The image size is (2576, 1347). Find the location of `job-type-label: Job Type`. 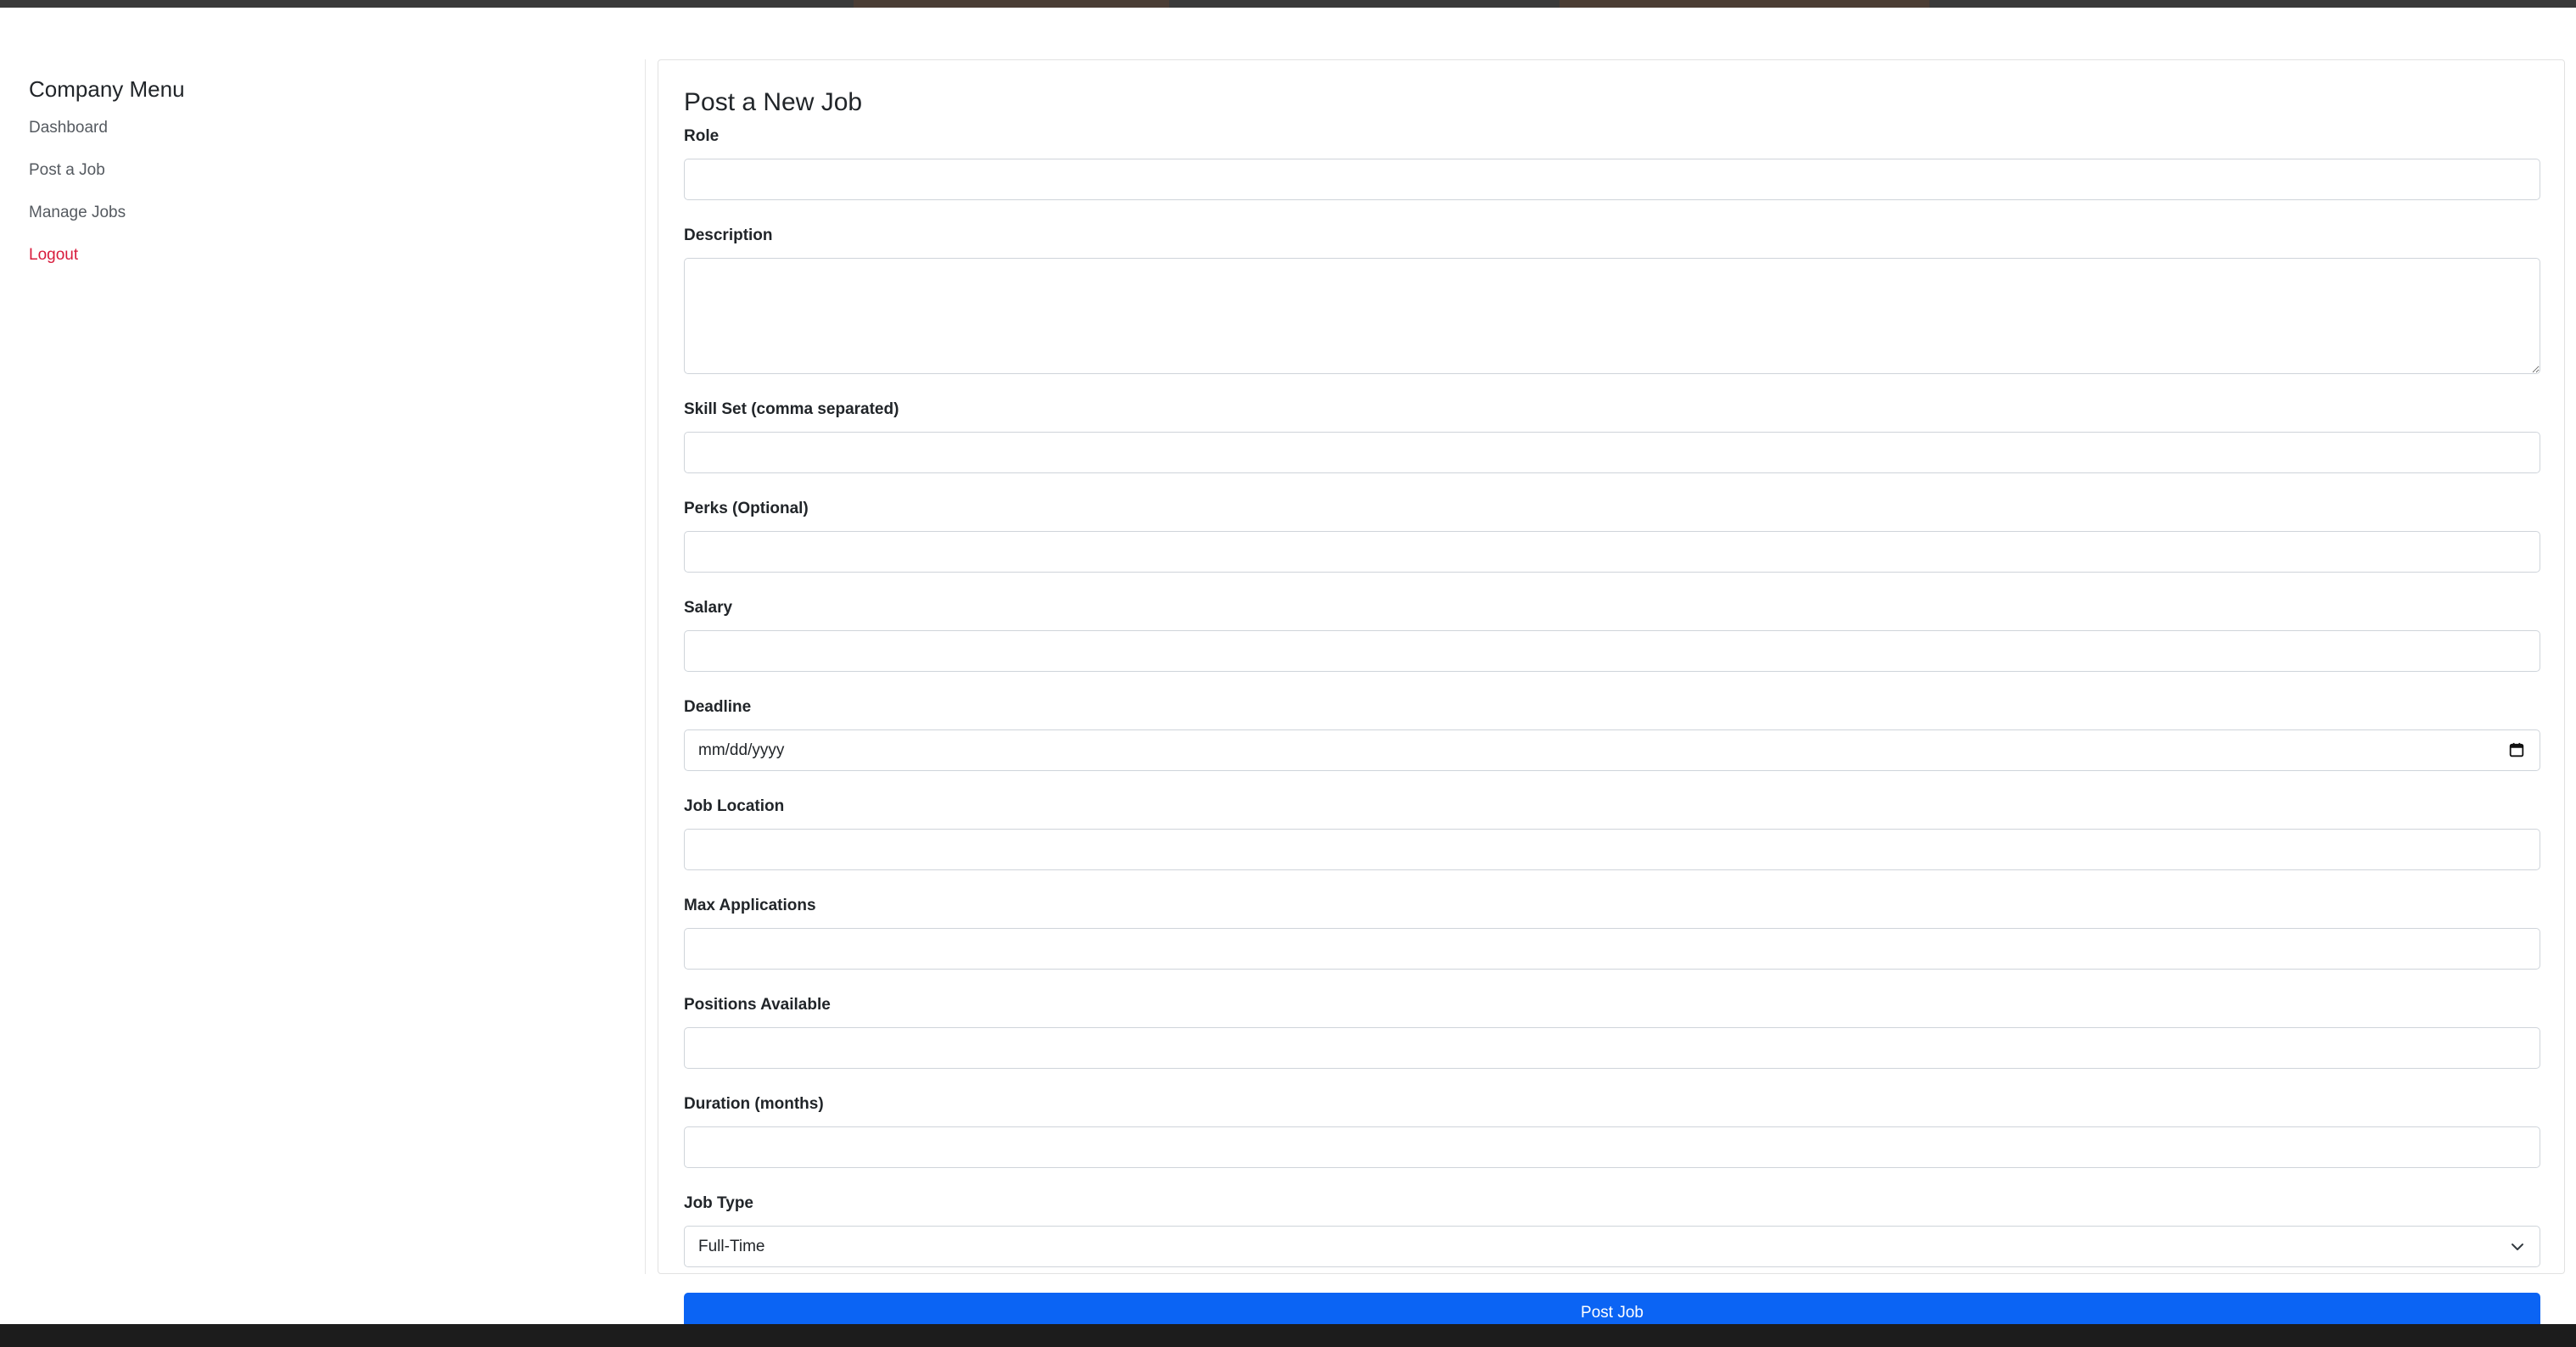

job-type-label: Job Type is located at coordinates (718, 1203).